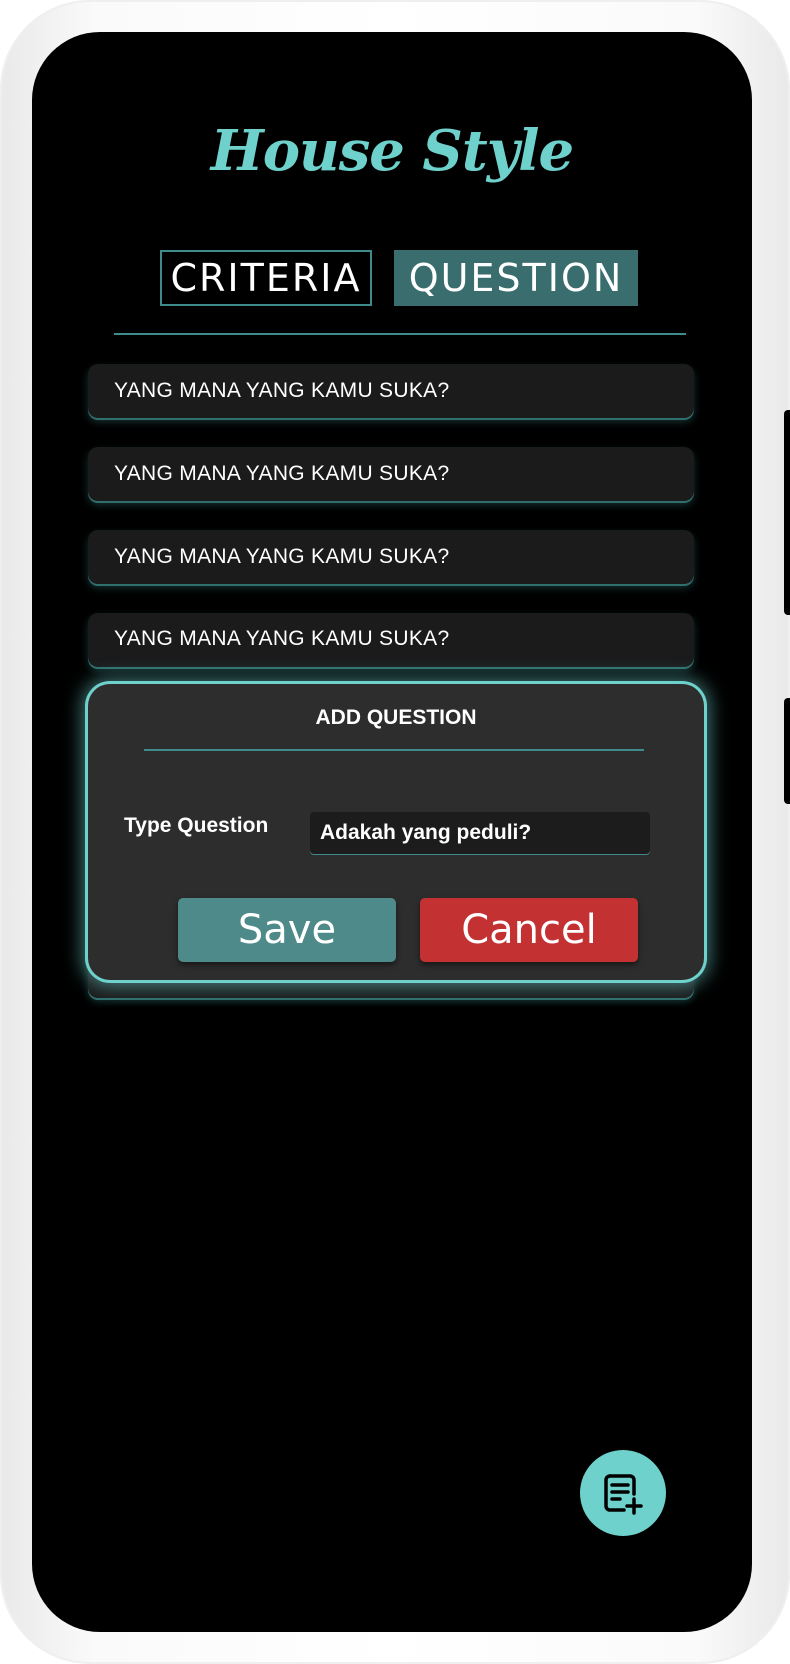 The height and width of the screenshot is (1664, 790). I want to click on question-input: Adakah yang peduli?, so click(480, 833).